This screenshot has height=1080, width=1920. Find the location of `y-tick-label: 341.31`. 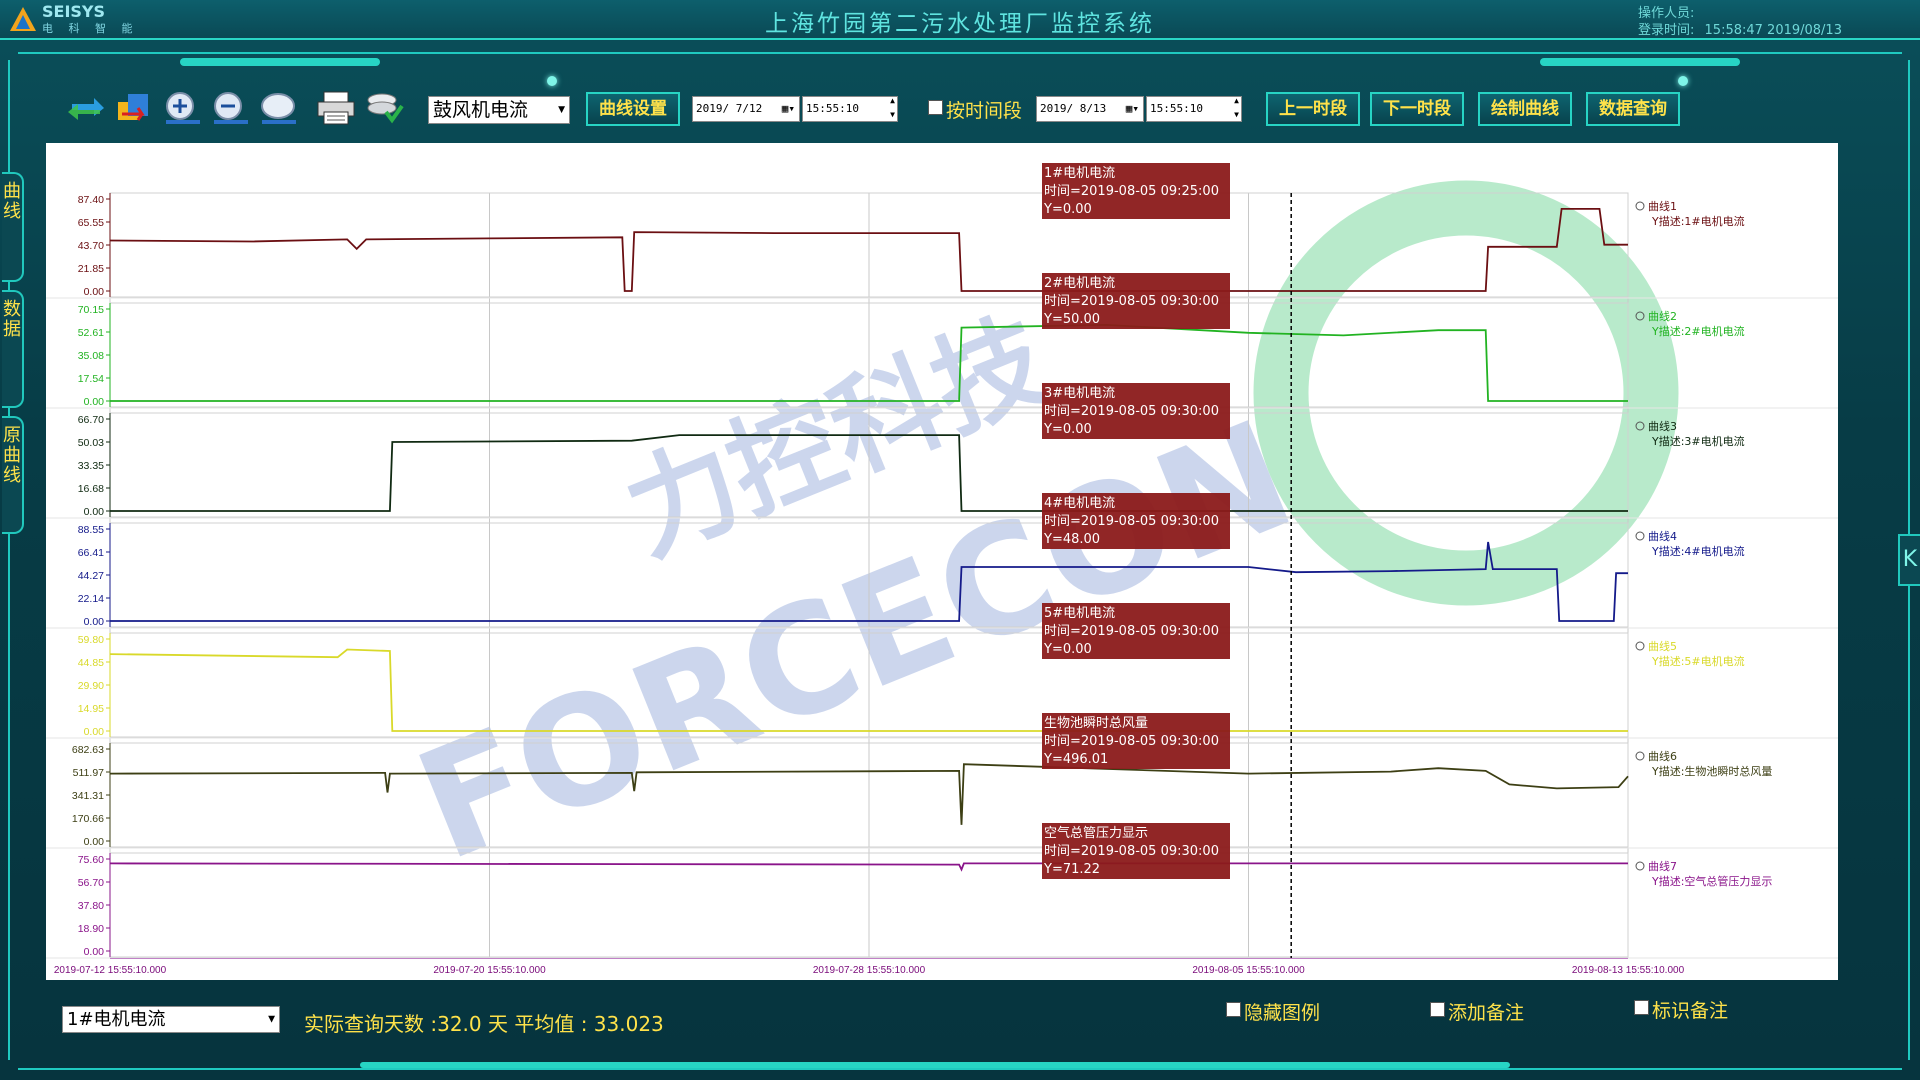

y-tick-label: 341.31 is located at coordinates (88, 796).